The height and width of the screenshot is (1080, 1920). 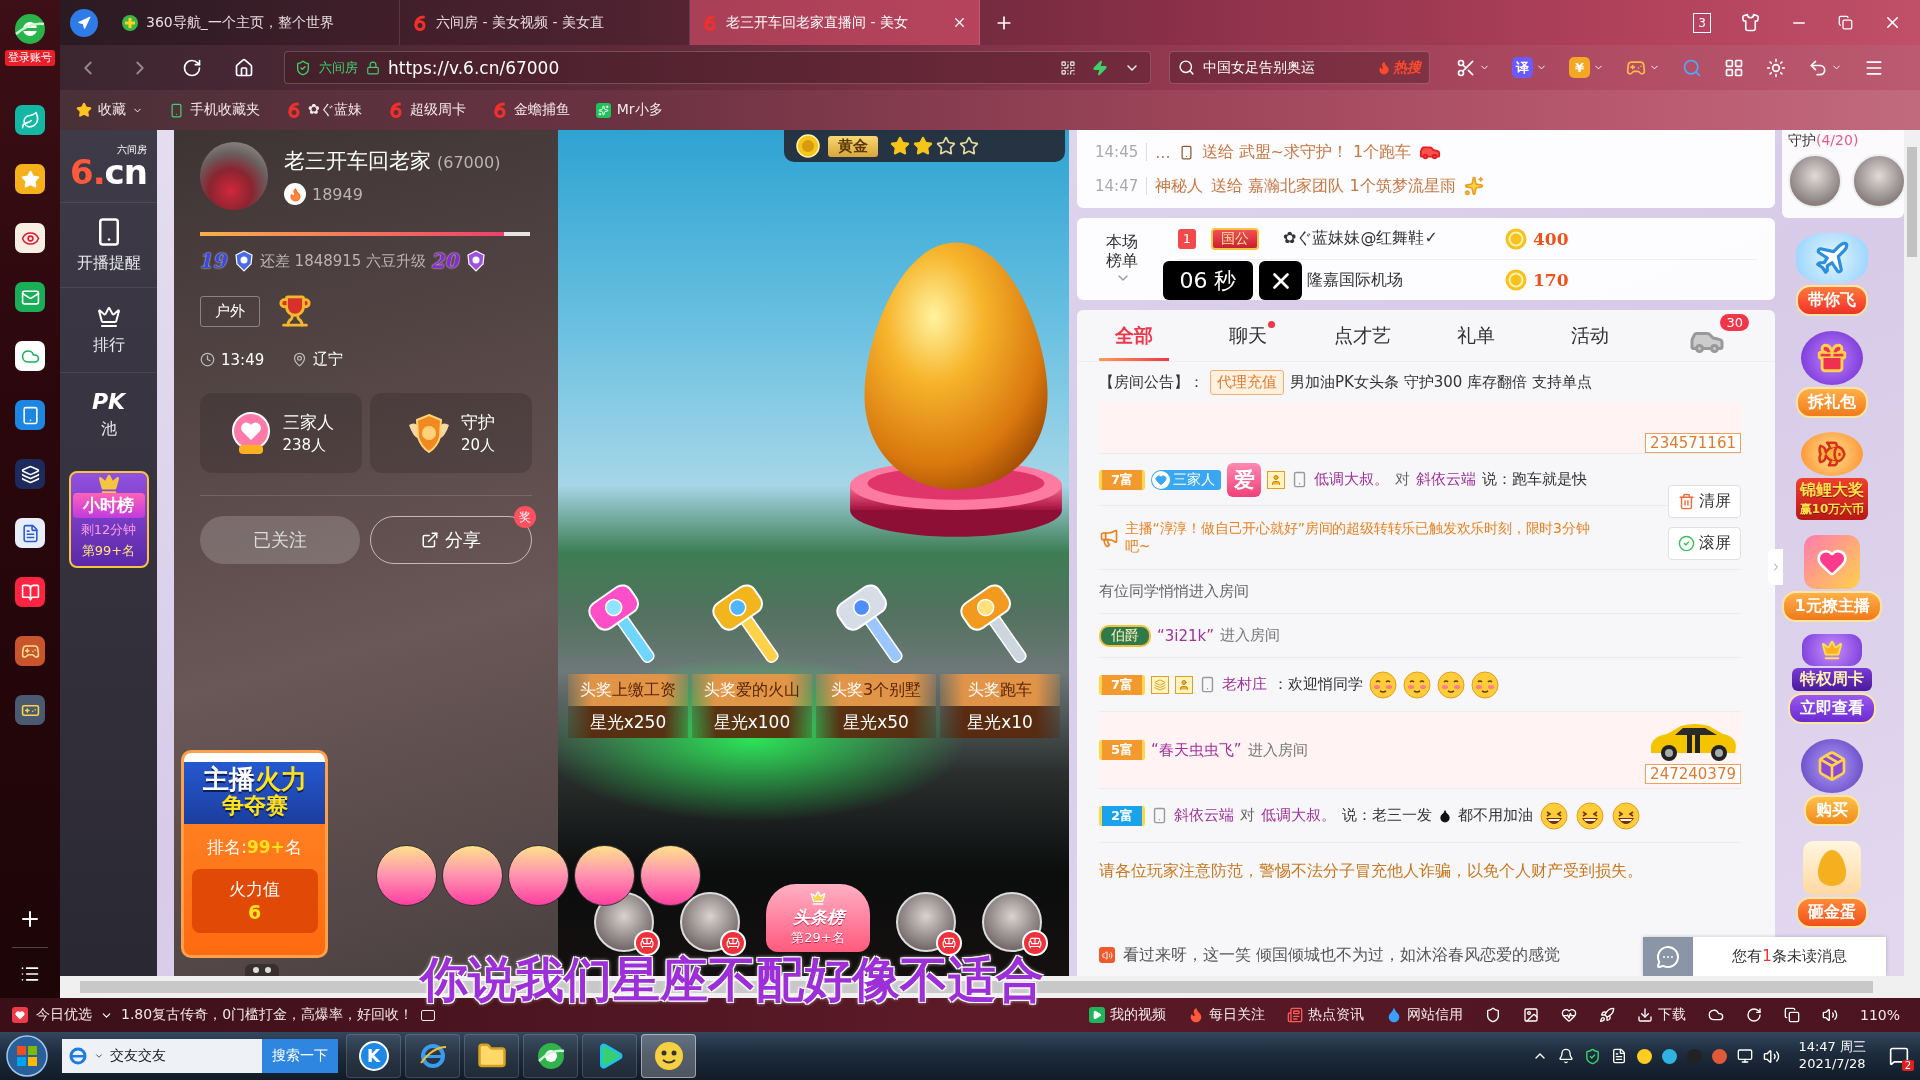 I want to click on taskbar-search-field: 交友交友, so click(x=162, y=1056).